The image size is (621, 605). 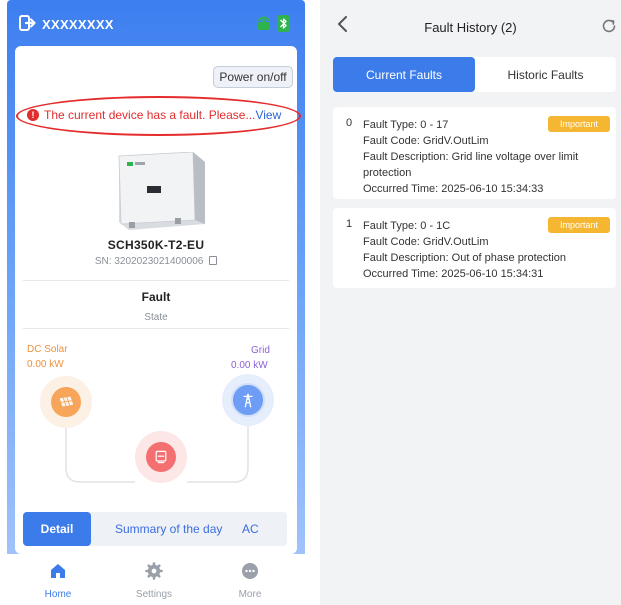 What do you see at coordinates (250, 581) in the screenshot?
I see `nav-more: More` at bounding box center [250, 581].